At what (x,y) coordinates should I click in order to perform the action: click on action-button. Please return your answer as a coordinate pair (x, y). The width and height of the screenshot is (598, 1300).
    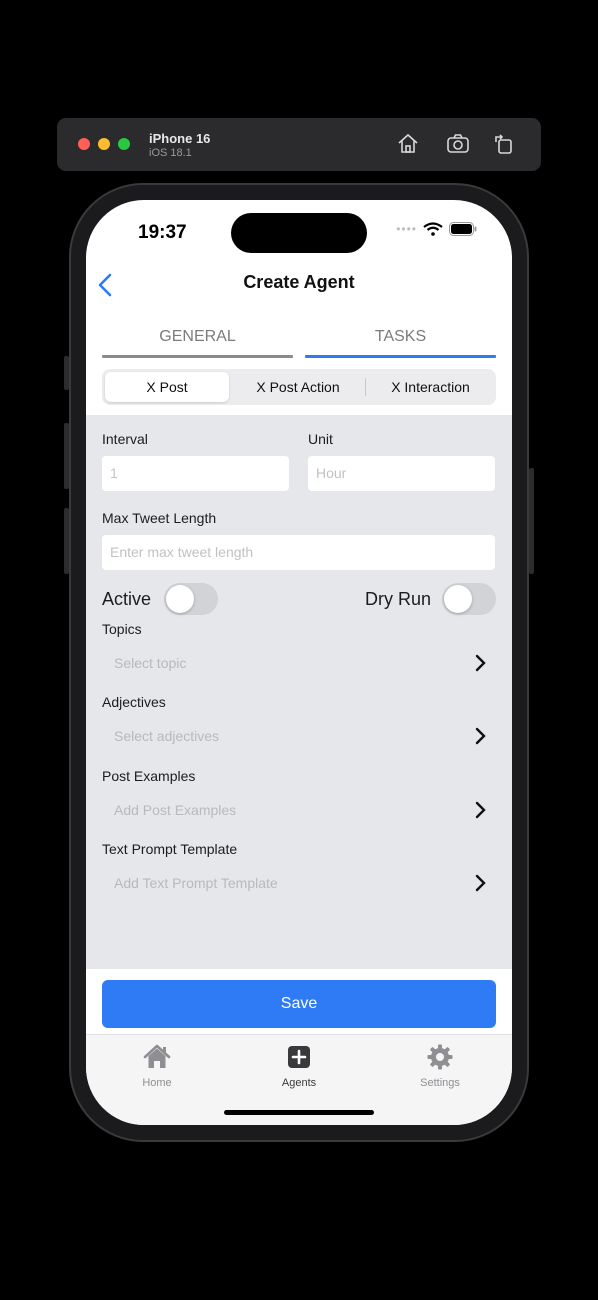
    Looking at the image, I should click on (66, 373).